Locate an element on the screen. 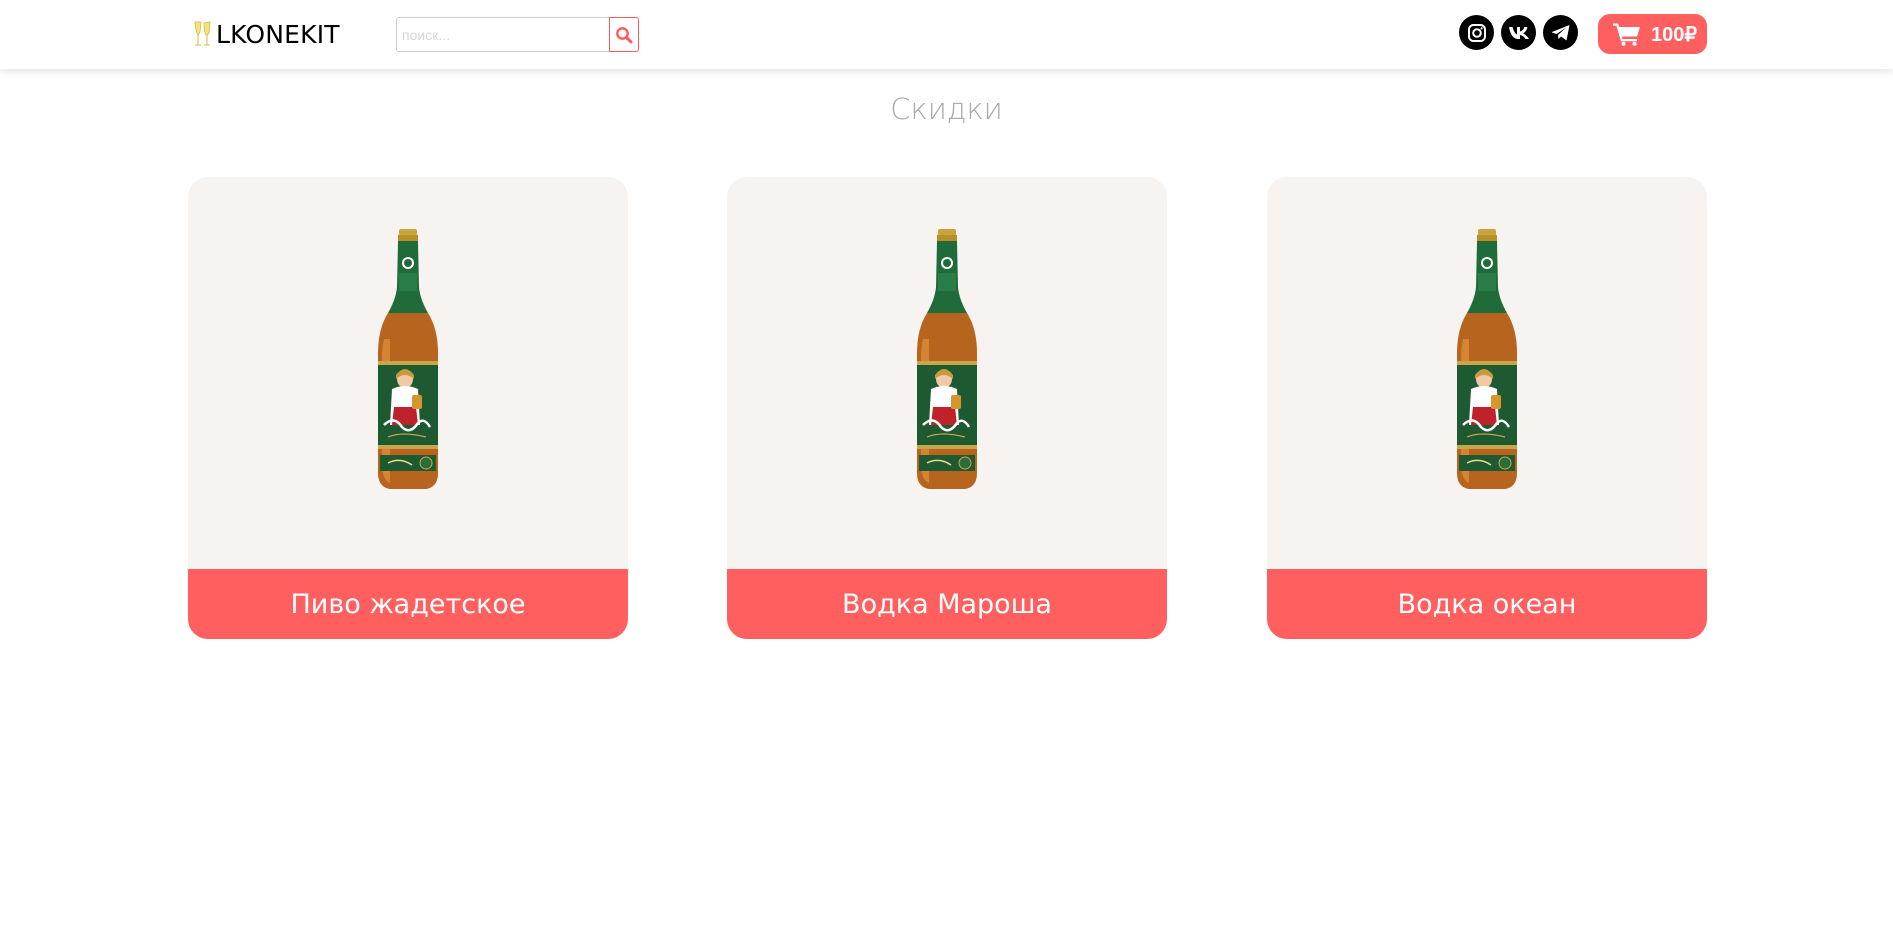  product-card: Водка океан is located at coordinates (1487, 408).